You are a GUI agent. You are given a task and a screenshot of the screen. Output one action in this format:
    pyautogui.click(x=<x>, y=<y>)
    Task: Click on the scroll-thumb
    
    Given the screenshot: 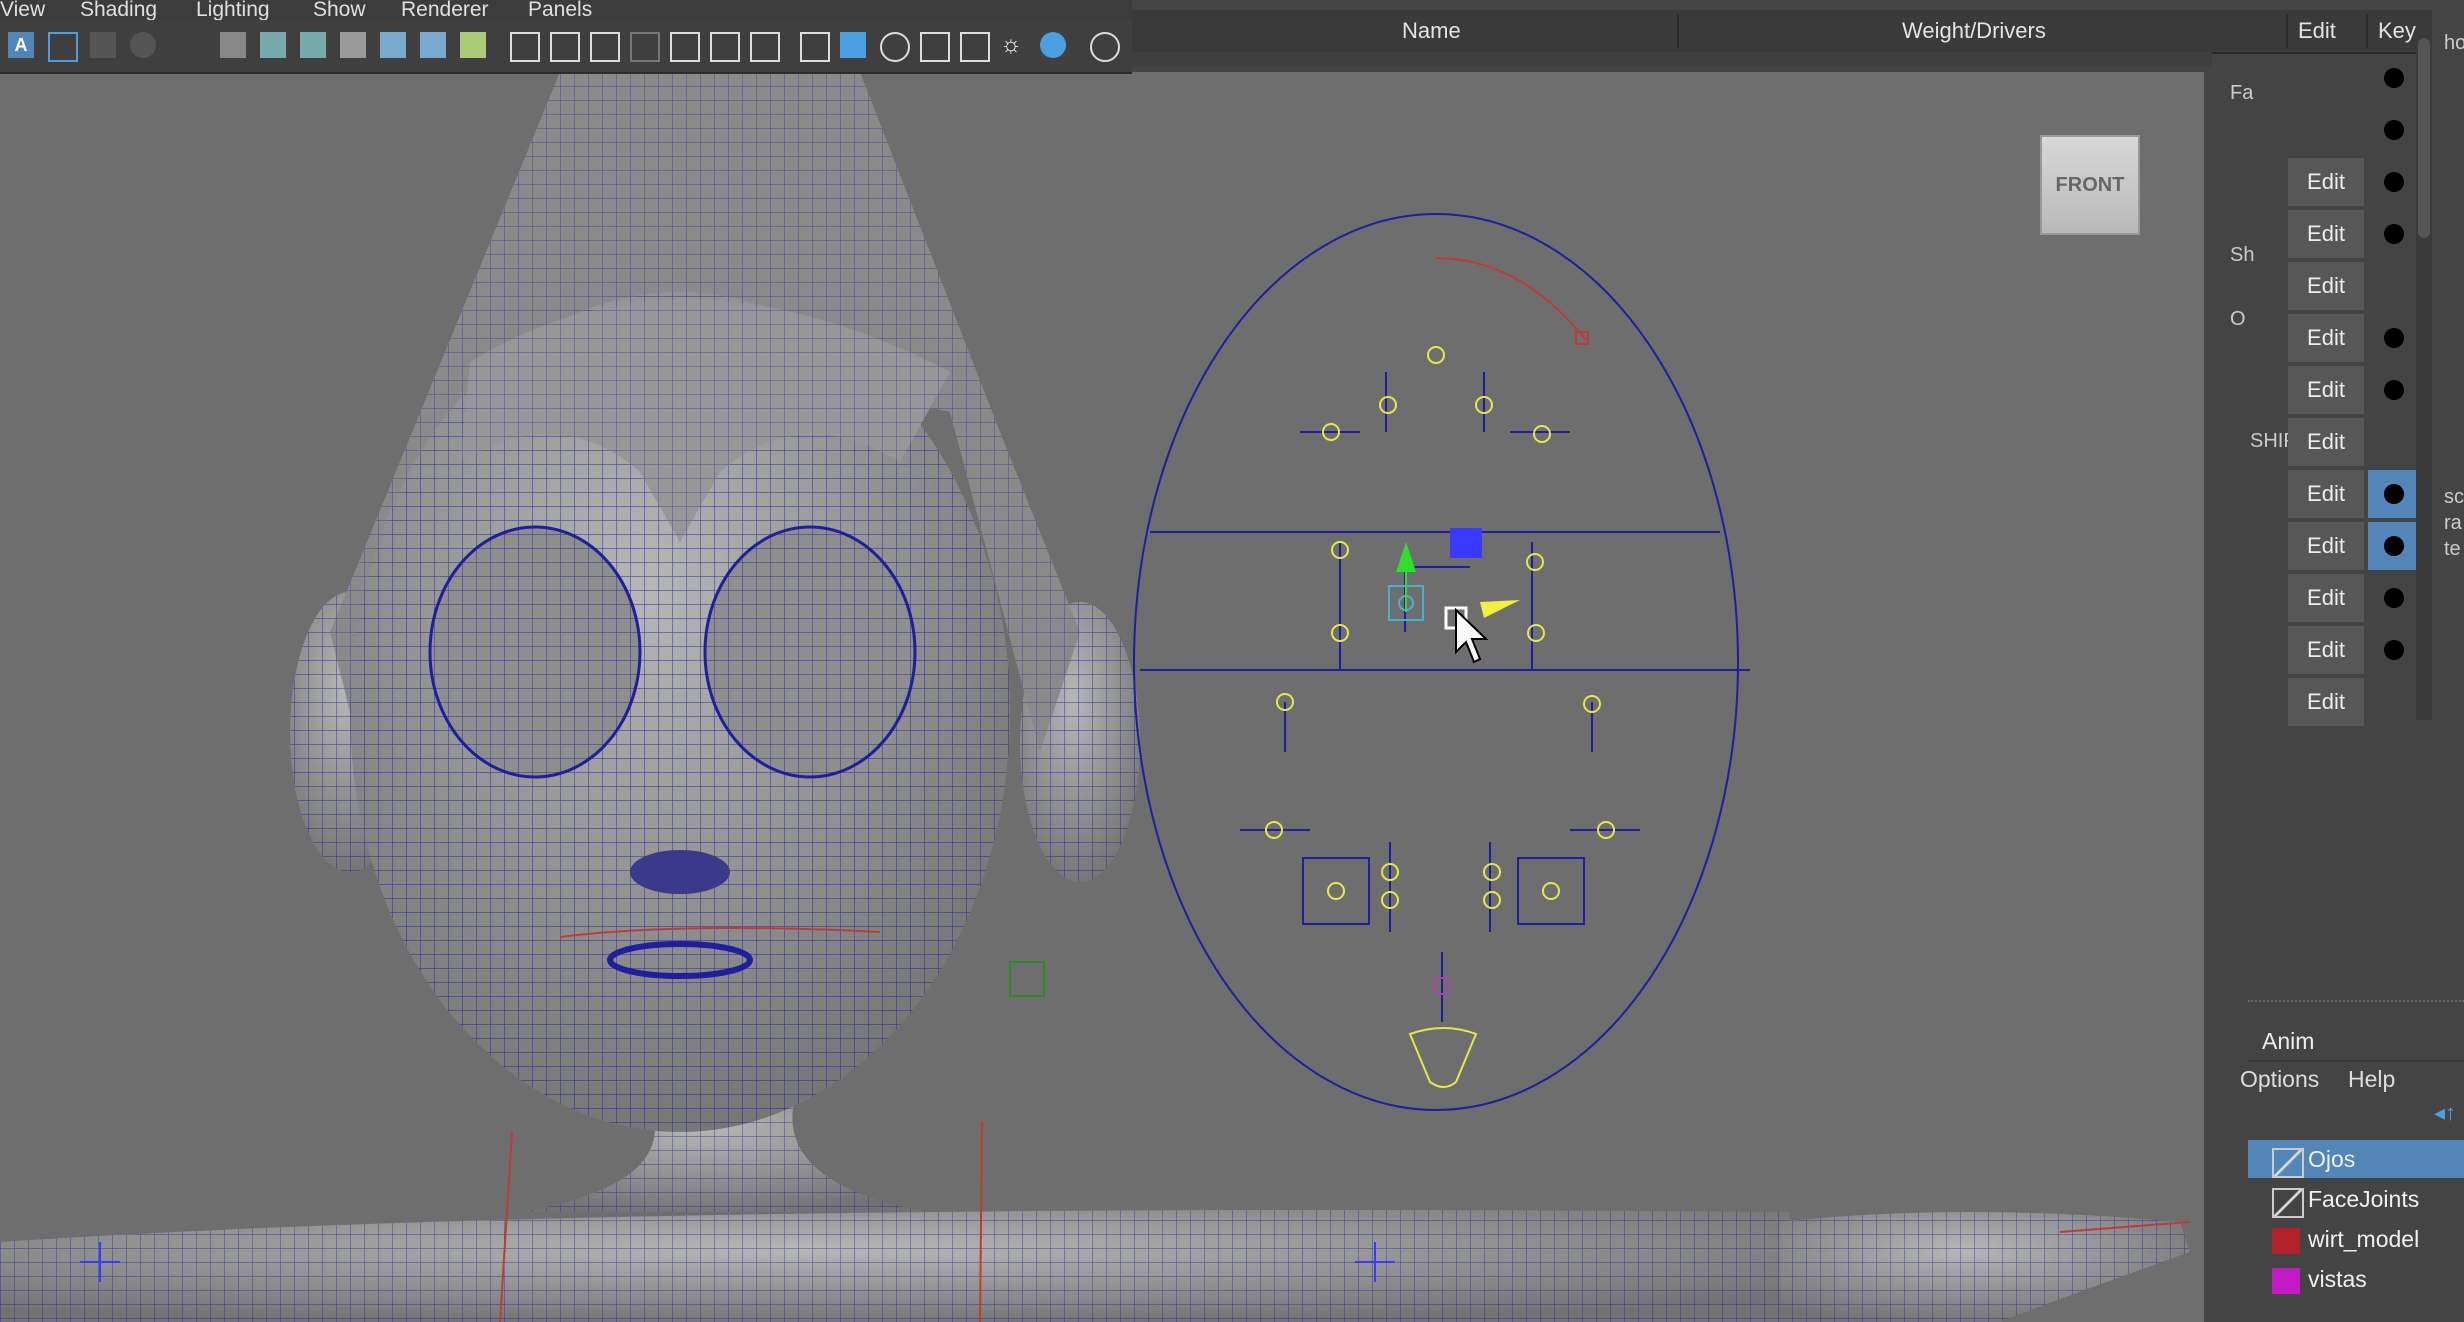 What is the action you would take?
    pyautogui.click(x=2424, y=138)
    